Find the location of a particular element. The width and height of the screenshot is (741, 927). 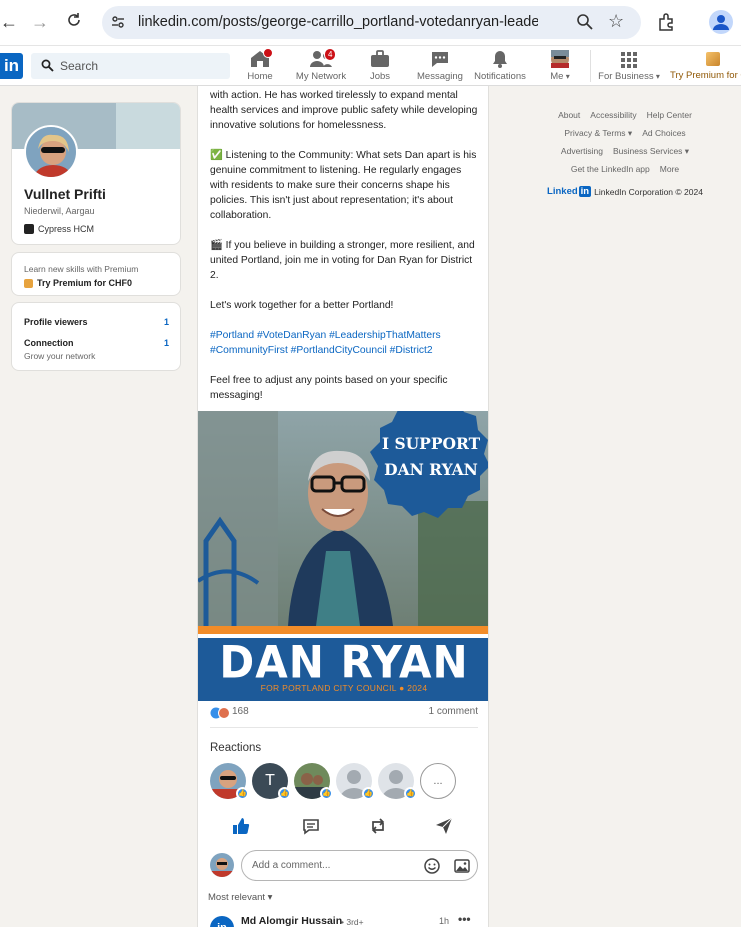

search-placeholder: Search is located at coordinates (79, 66).